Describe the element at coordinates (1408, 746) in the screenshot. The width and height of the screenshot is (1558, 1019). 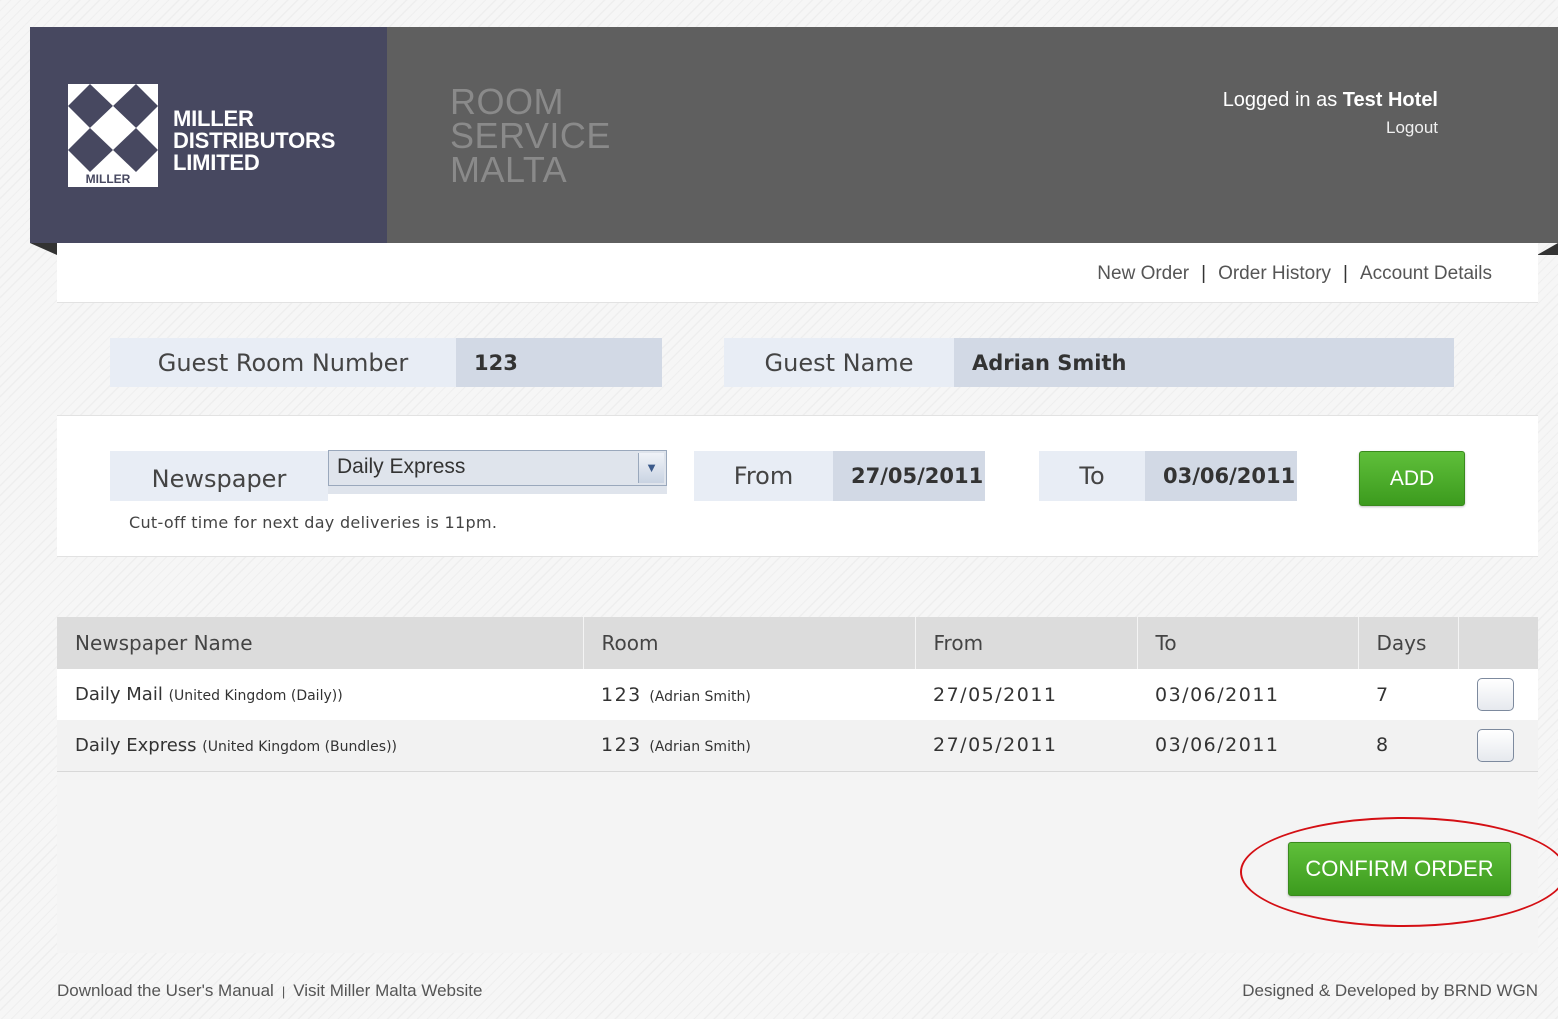
I see `days-cell: 8` at that location.